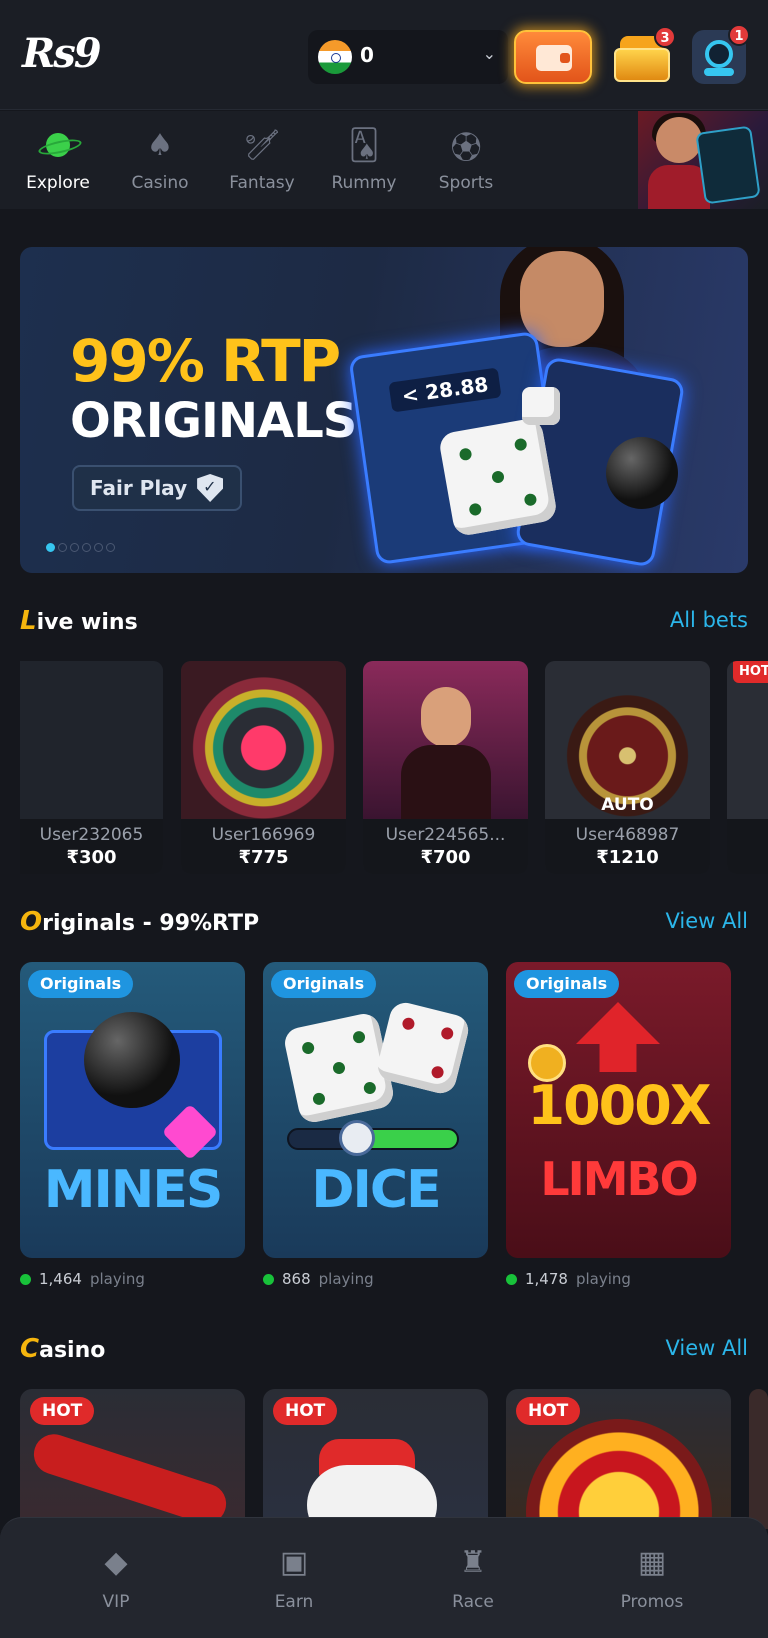 The image size is (768, 1638). Describe the element at coordinates (263, 835) in the screenshot. I see `win-user: User166969` at that location.